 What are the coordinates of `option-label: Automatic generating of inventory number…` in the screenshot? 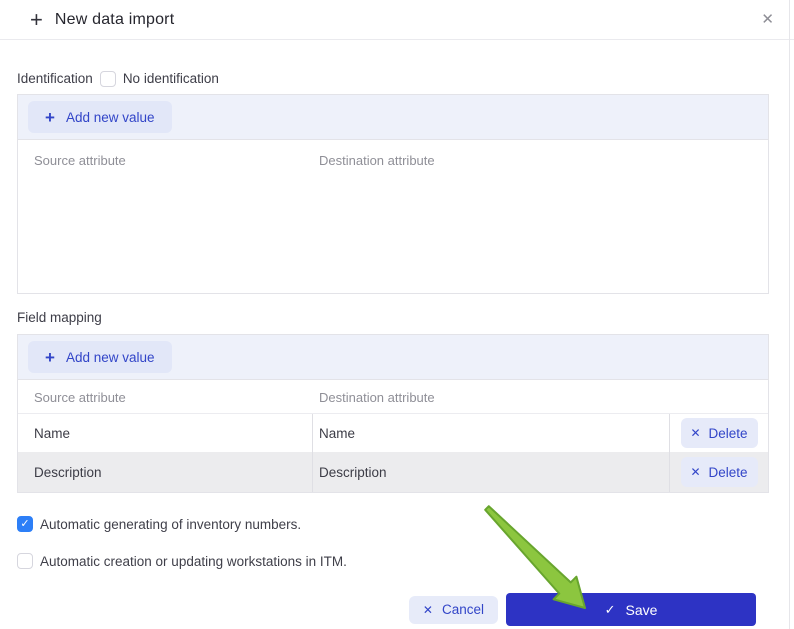 It's located at (171, 524).